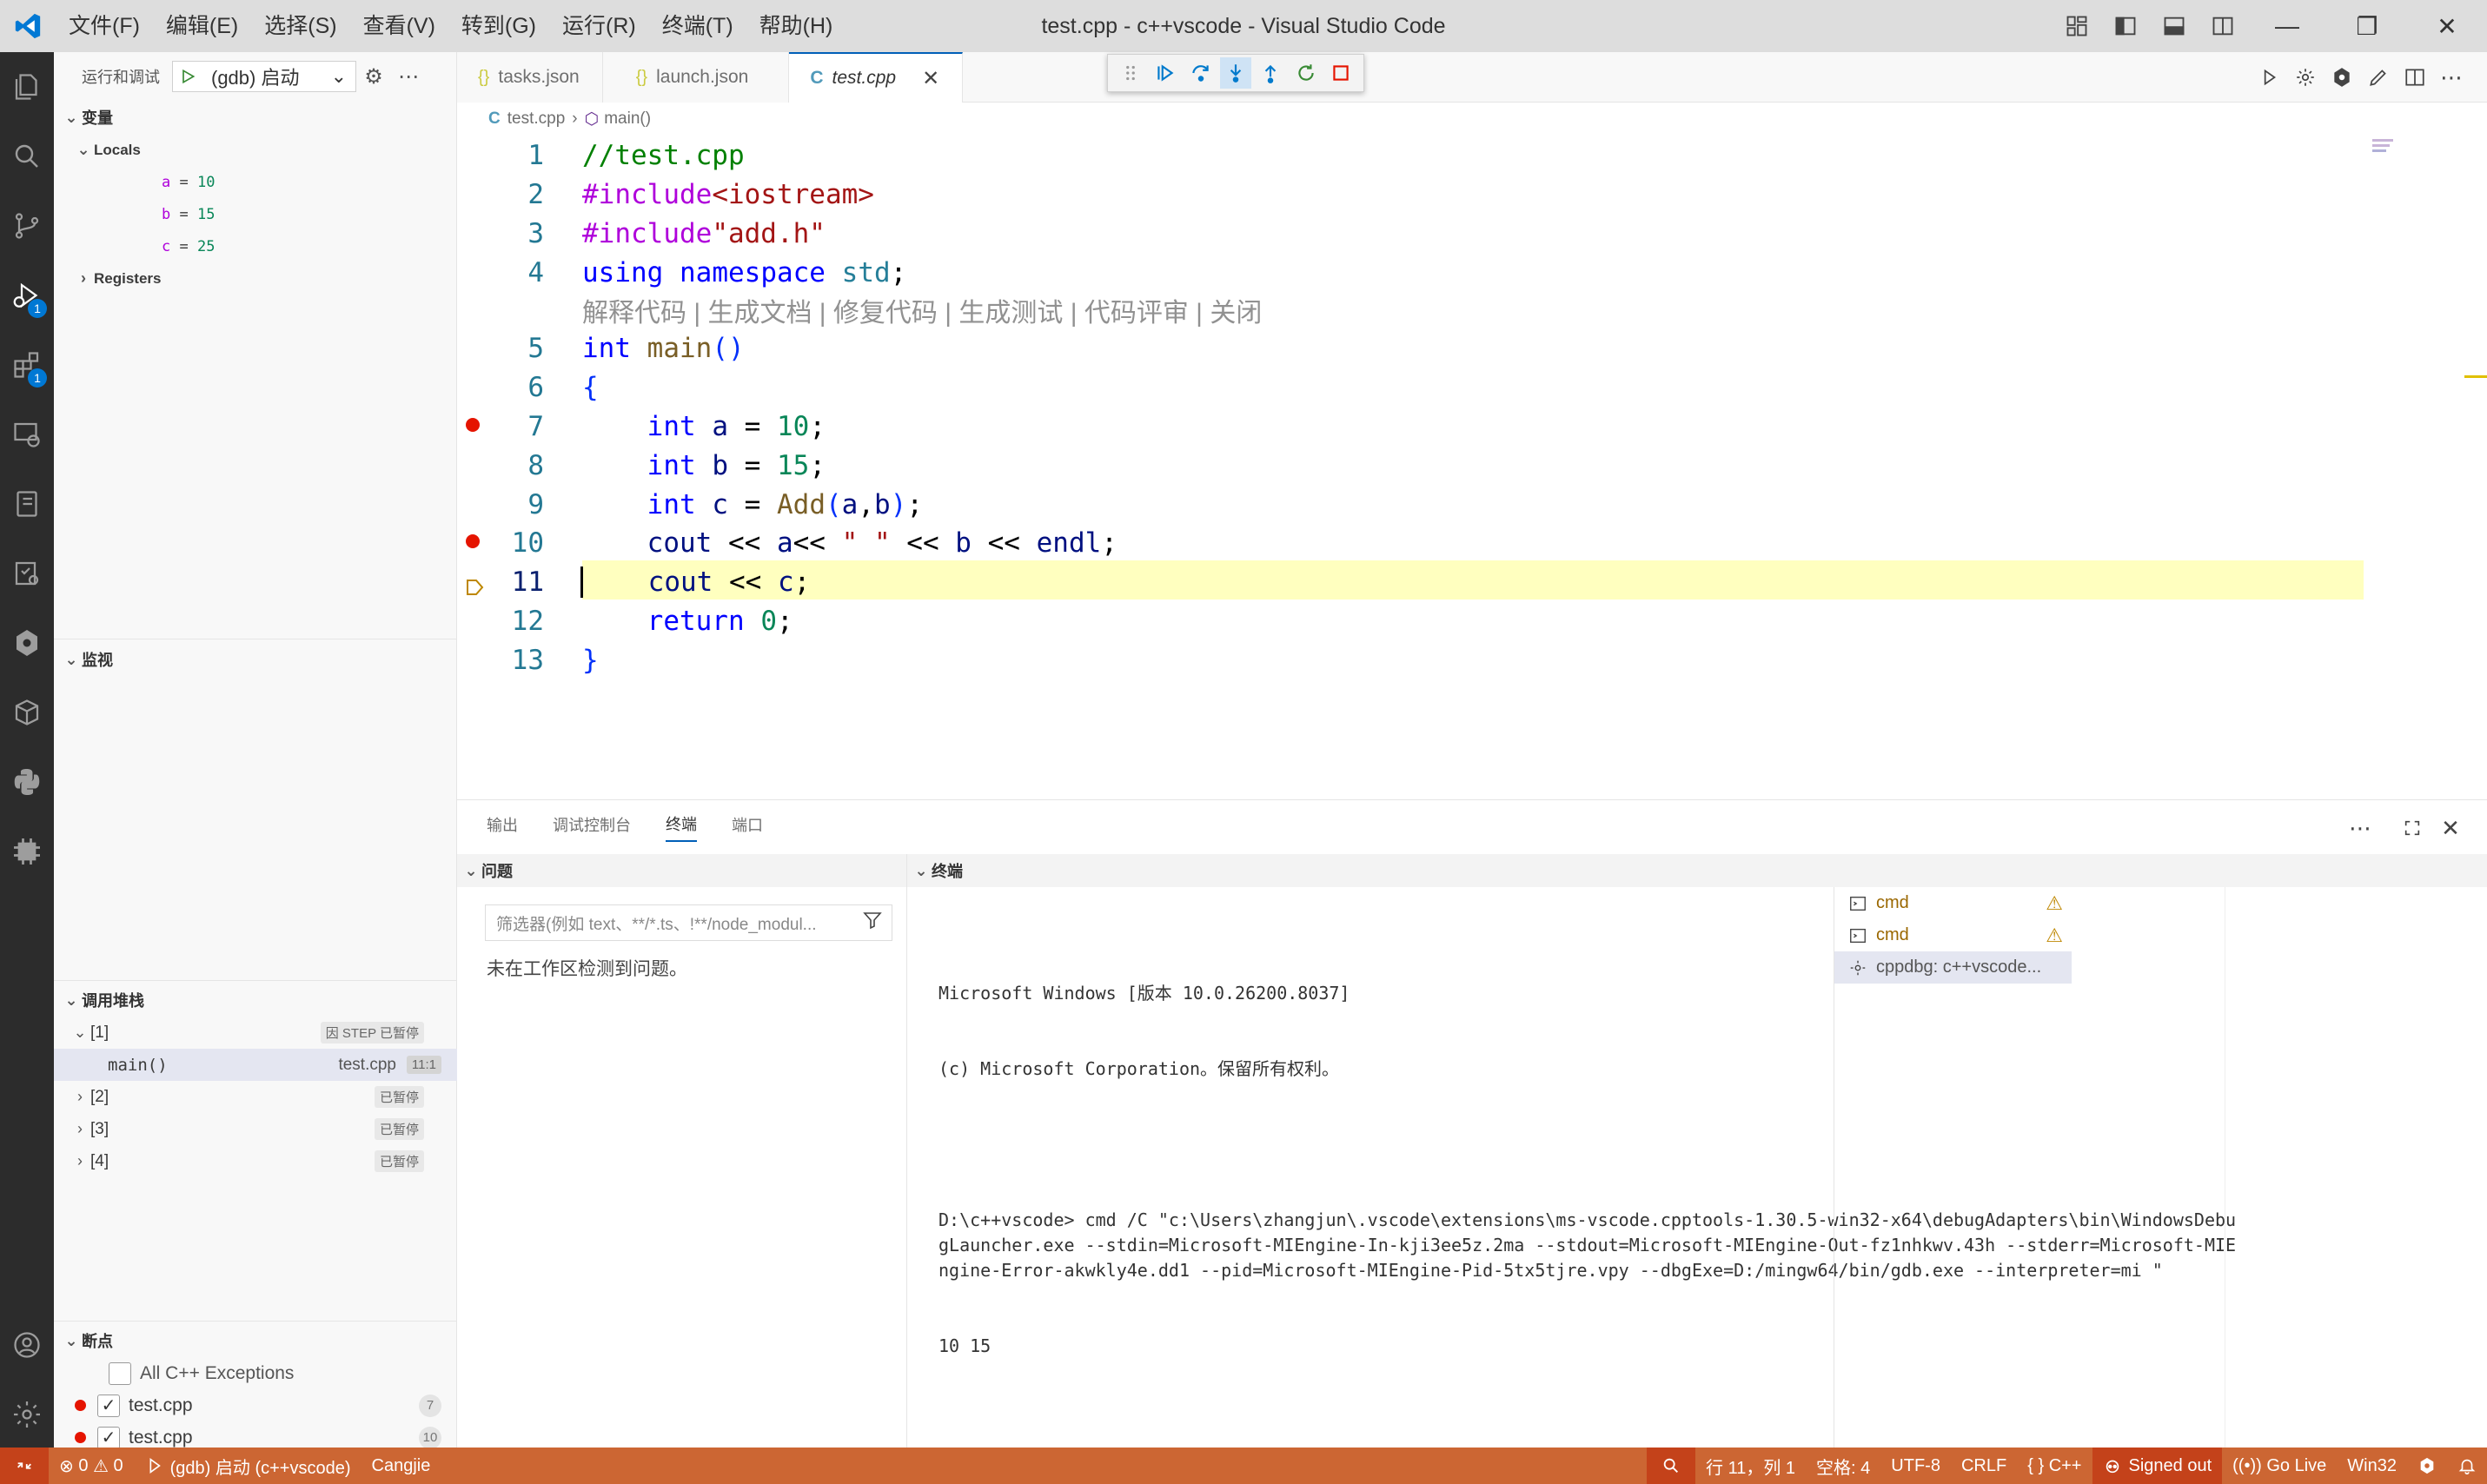  What do you see at coordinates (1843, 1466) in the screenshot?
I see `indentation: 空格: 4` at bounding box center [1843, 1466].